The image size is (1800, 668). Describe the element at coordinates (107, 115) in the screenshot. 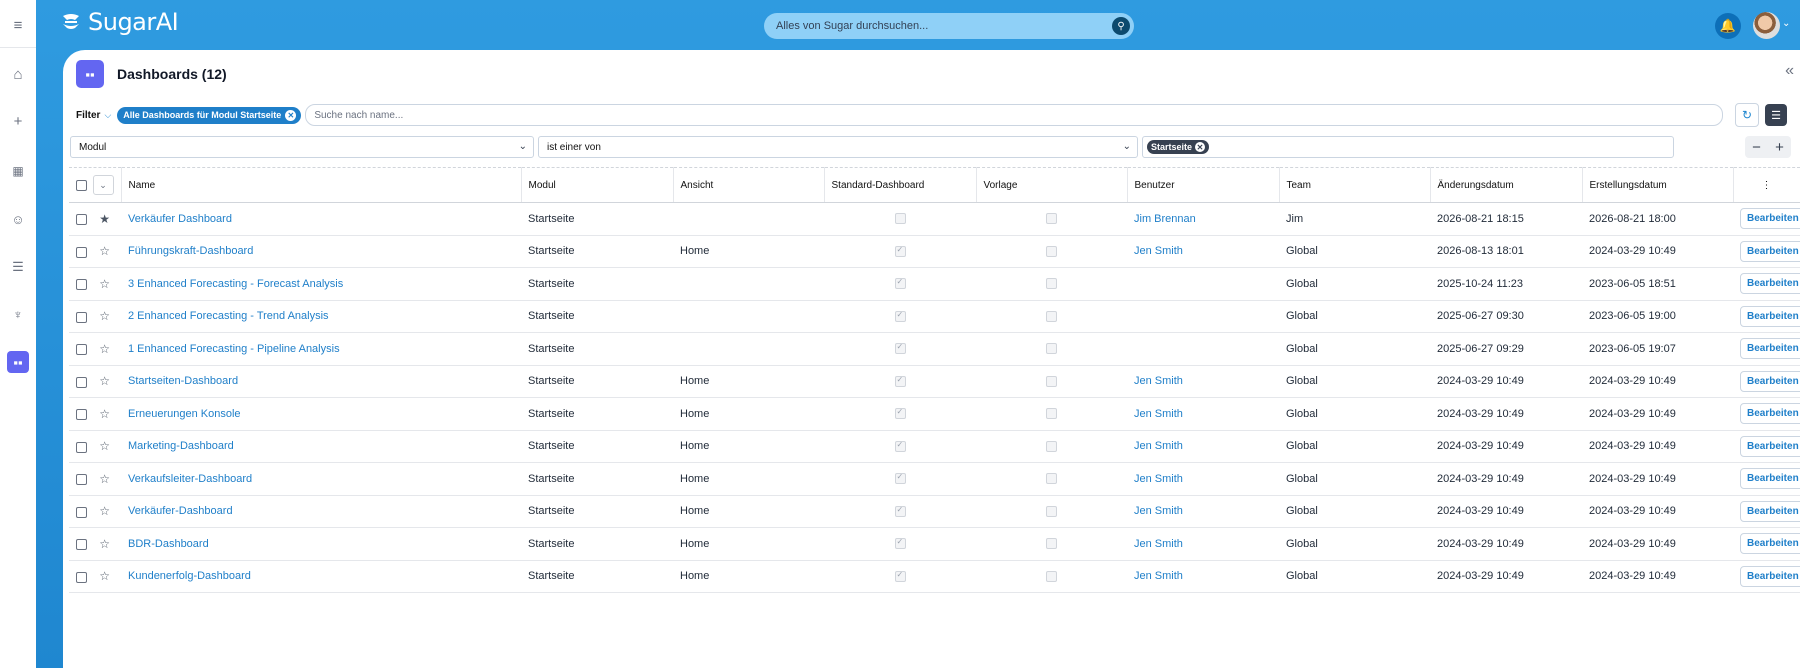

I see `chevron-down-icon: ⌵` at that location.